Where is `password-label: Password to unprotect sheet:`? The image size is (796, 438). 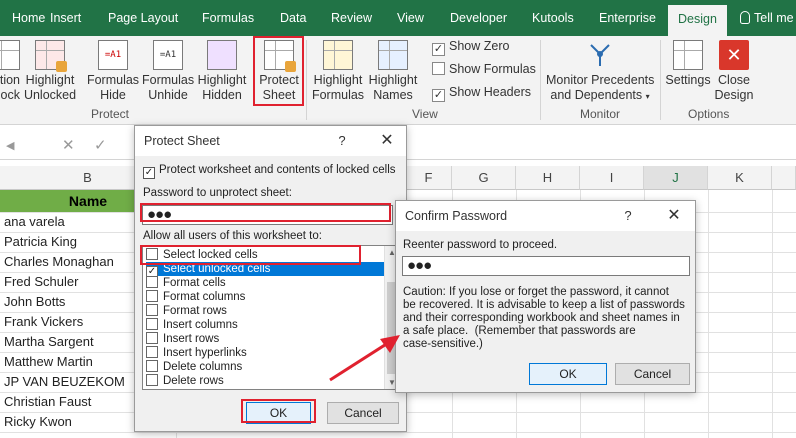 password-label: Password to unprotect sheet: is located at coordinates (217, 193).